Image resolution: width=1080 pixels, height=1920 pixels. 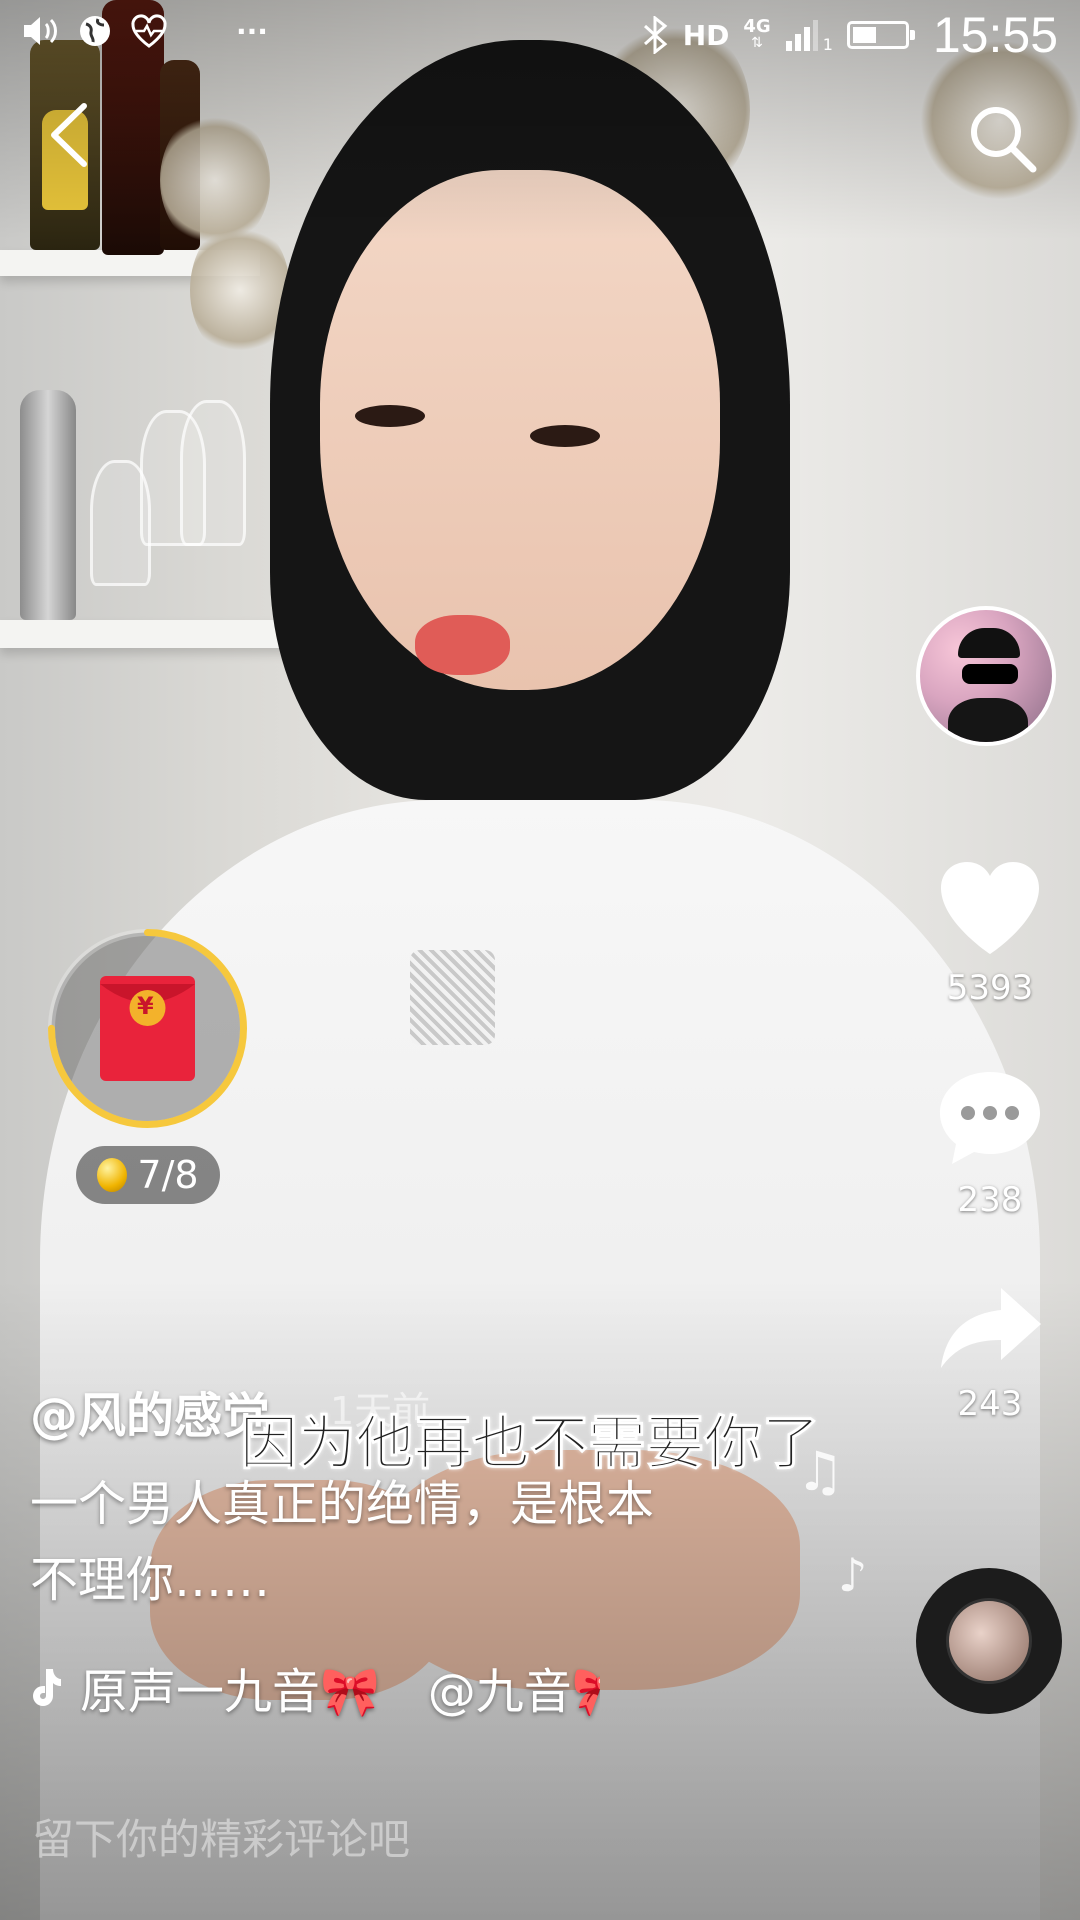 What do you see at coordinates (990, 988) in the screenshot?
I see `like-count: 5393` at bounding box center [990, 988].